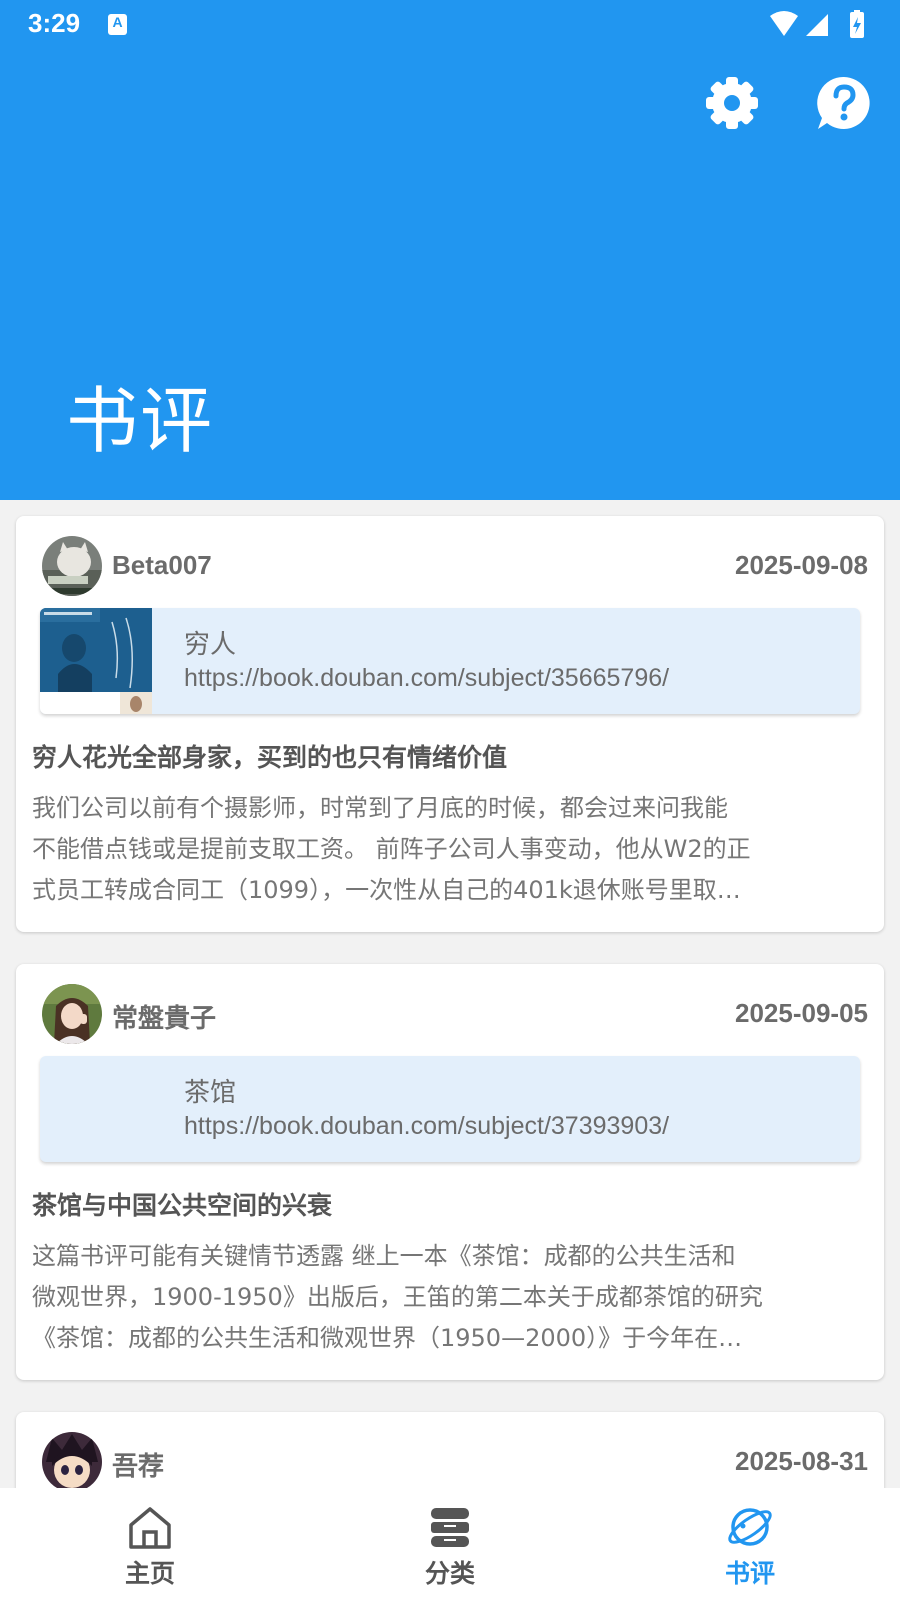  I want to click on review-title: 穷人花光全部身家，买到的也只有情绪价值, so click(269, 756).